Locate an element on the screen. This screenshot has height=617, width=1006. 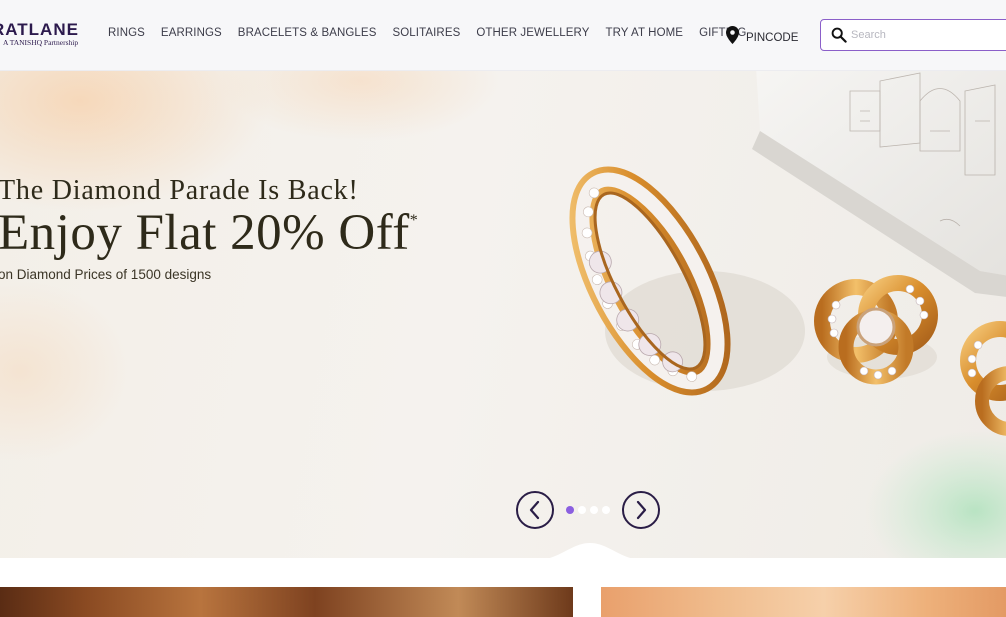
location-pin-icon is located at coordinates (732, 37).